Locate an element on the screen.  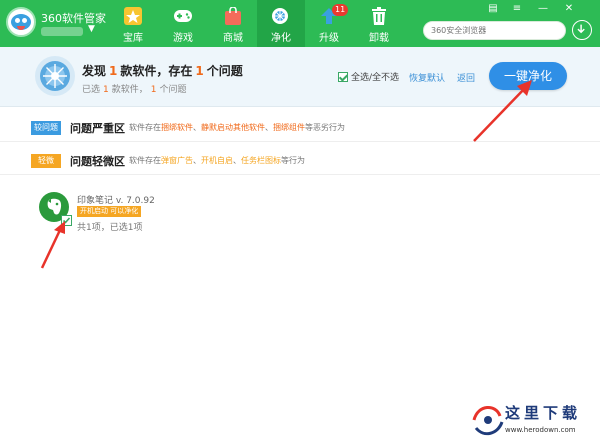
download-arrow-icon is located at coordinates (581, 29).